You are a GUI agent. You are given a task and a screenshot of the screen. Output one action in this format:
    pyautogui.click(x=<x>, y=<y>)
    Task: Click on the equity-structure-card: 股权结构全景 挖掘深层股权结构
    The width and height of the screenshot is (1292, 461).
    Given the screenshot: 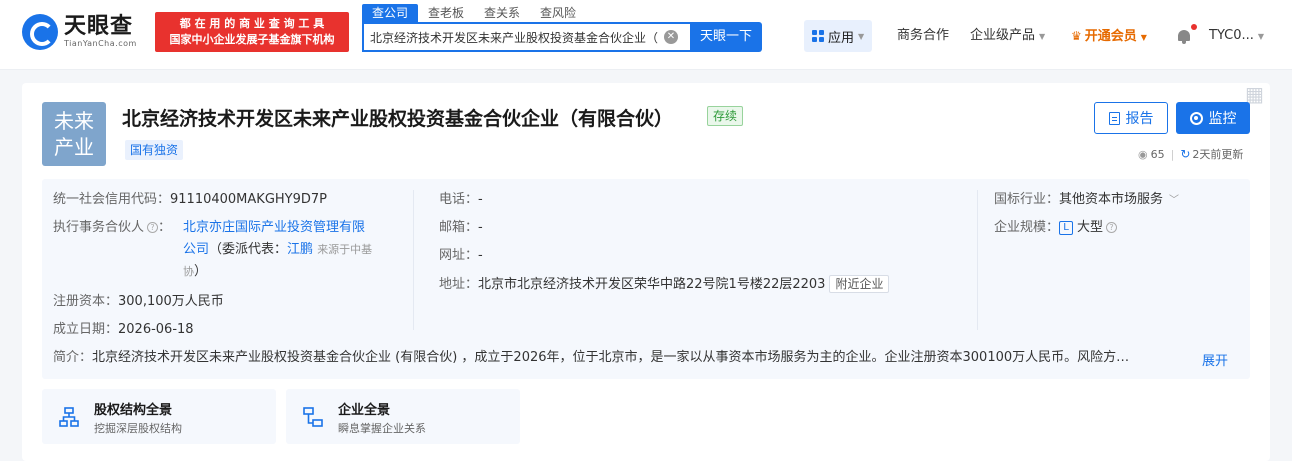 What is the action you would take?
    pyautogui.click(x=159, y=416)
    